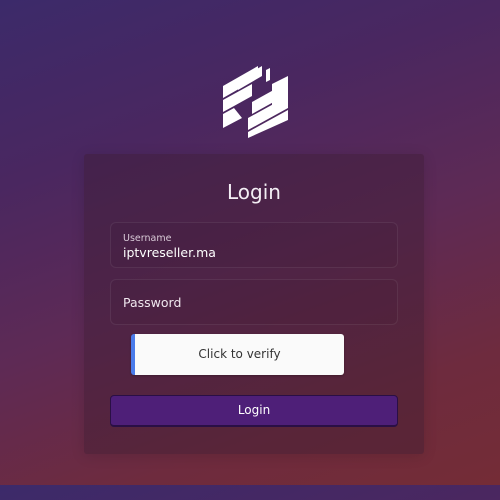 Image resolution: width=500 pixels, height=500 pixels. I want to click on username-value: iptvreseller.ma, so click(254, 252).